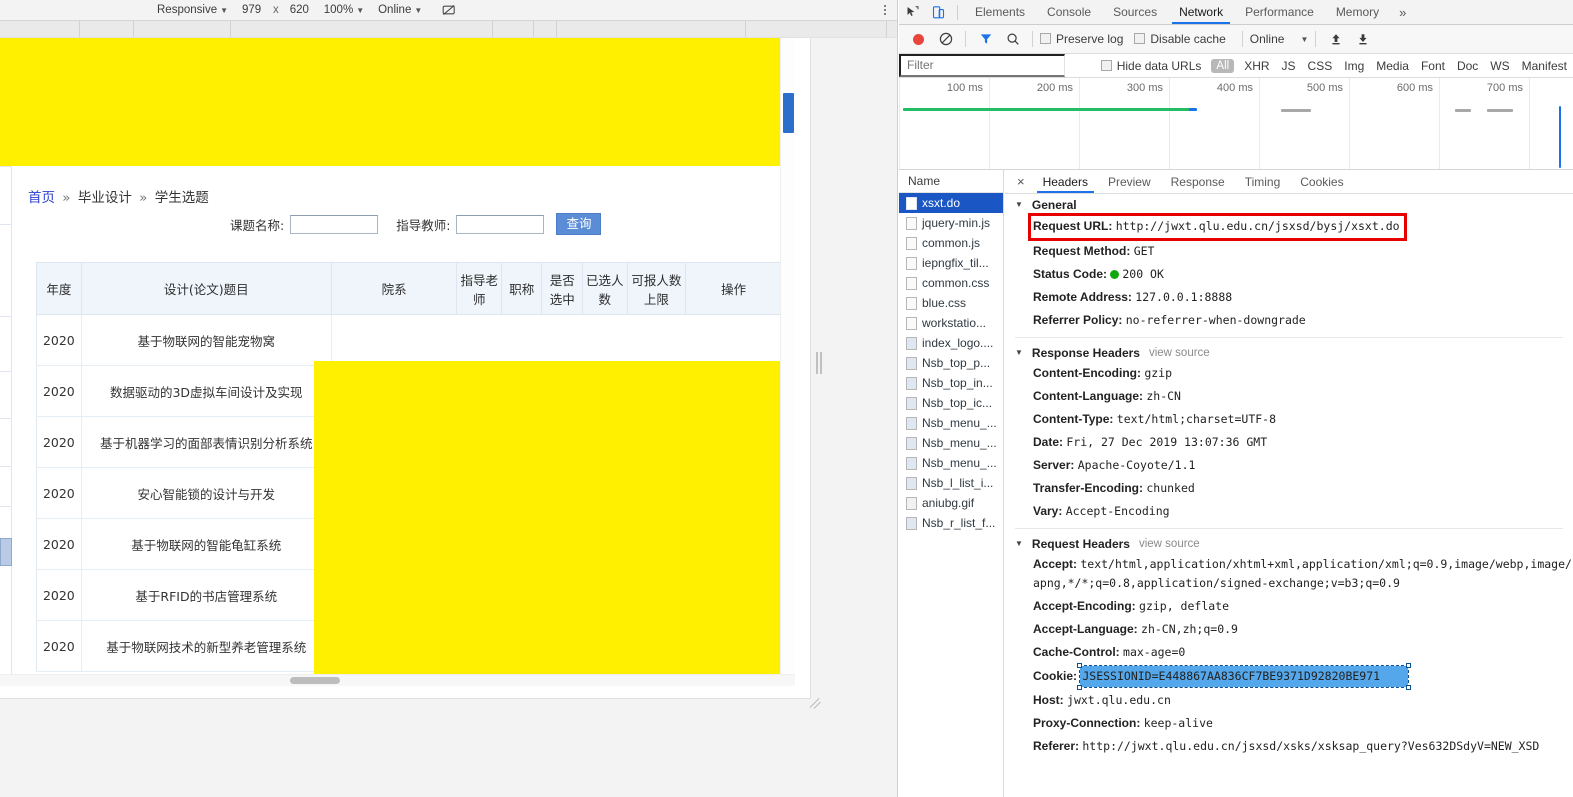 Image resolution: width=1573 pixels, height=797 pixels. I want to click on request-name: common.css, so click(956, 283).